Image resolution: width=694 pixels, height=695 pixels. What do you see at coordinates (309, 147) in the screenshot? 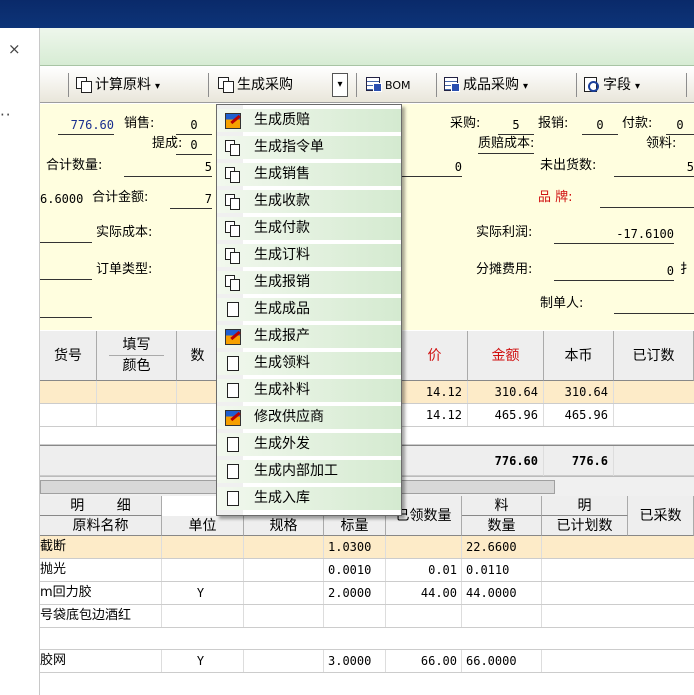
I see `menu-item-generate-instruction: 生成指令单` at bounding box center [309, 147].